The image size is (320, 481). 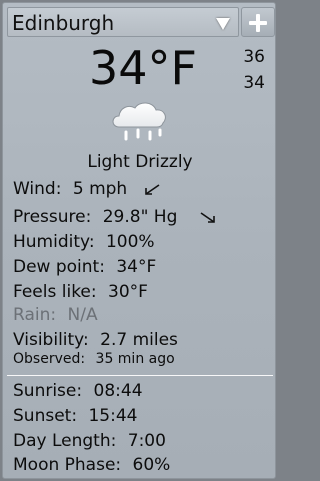 What do you see at coordinates (67, 465) in the screenshot?
I see `moon-phase-label: Moon Phase:` at bounding box center [67, 465].